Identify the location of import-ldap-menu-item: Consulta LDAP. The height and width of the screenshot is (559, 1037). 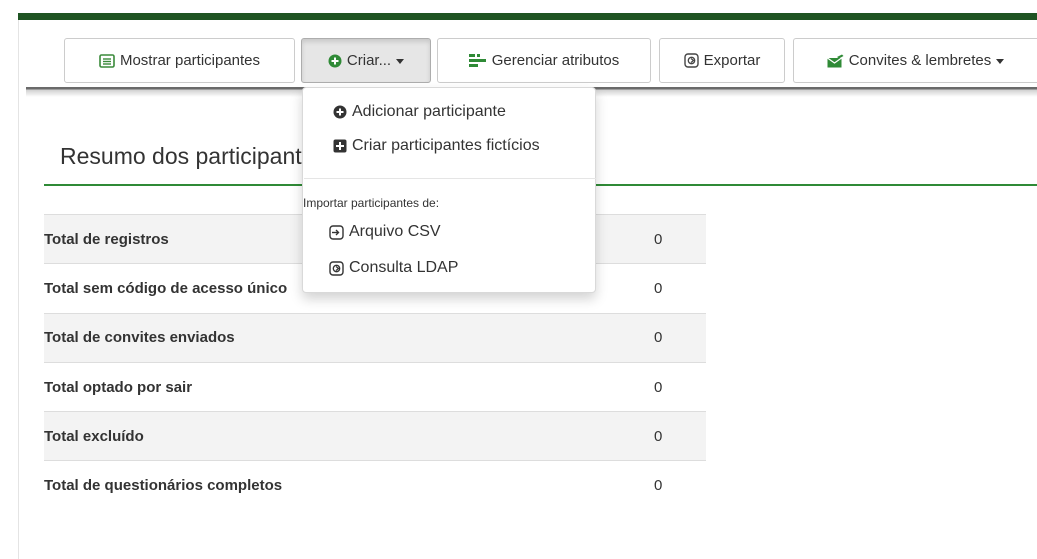
(393, 268).